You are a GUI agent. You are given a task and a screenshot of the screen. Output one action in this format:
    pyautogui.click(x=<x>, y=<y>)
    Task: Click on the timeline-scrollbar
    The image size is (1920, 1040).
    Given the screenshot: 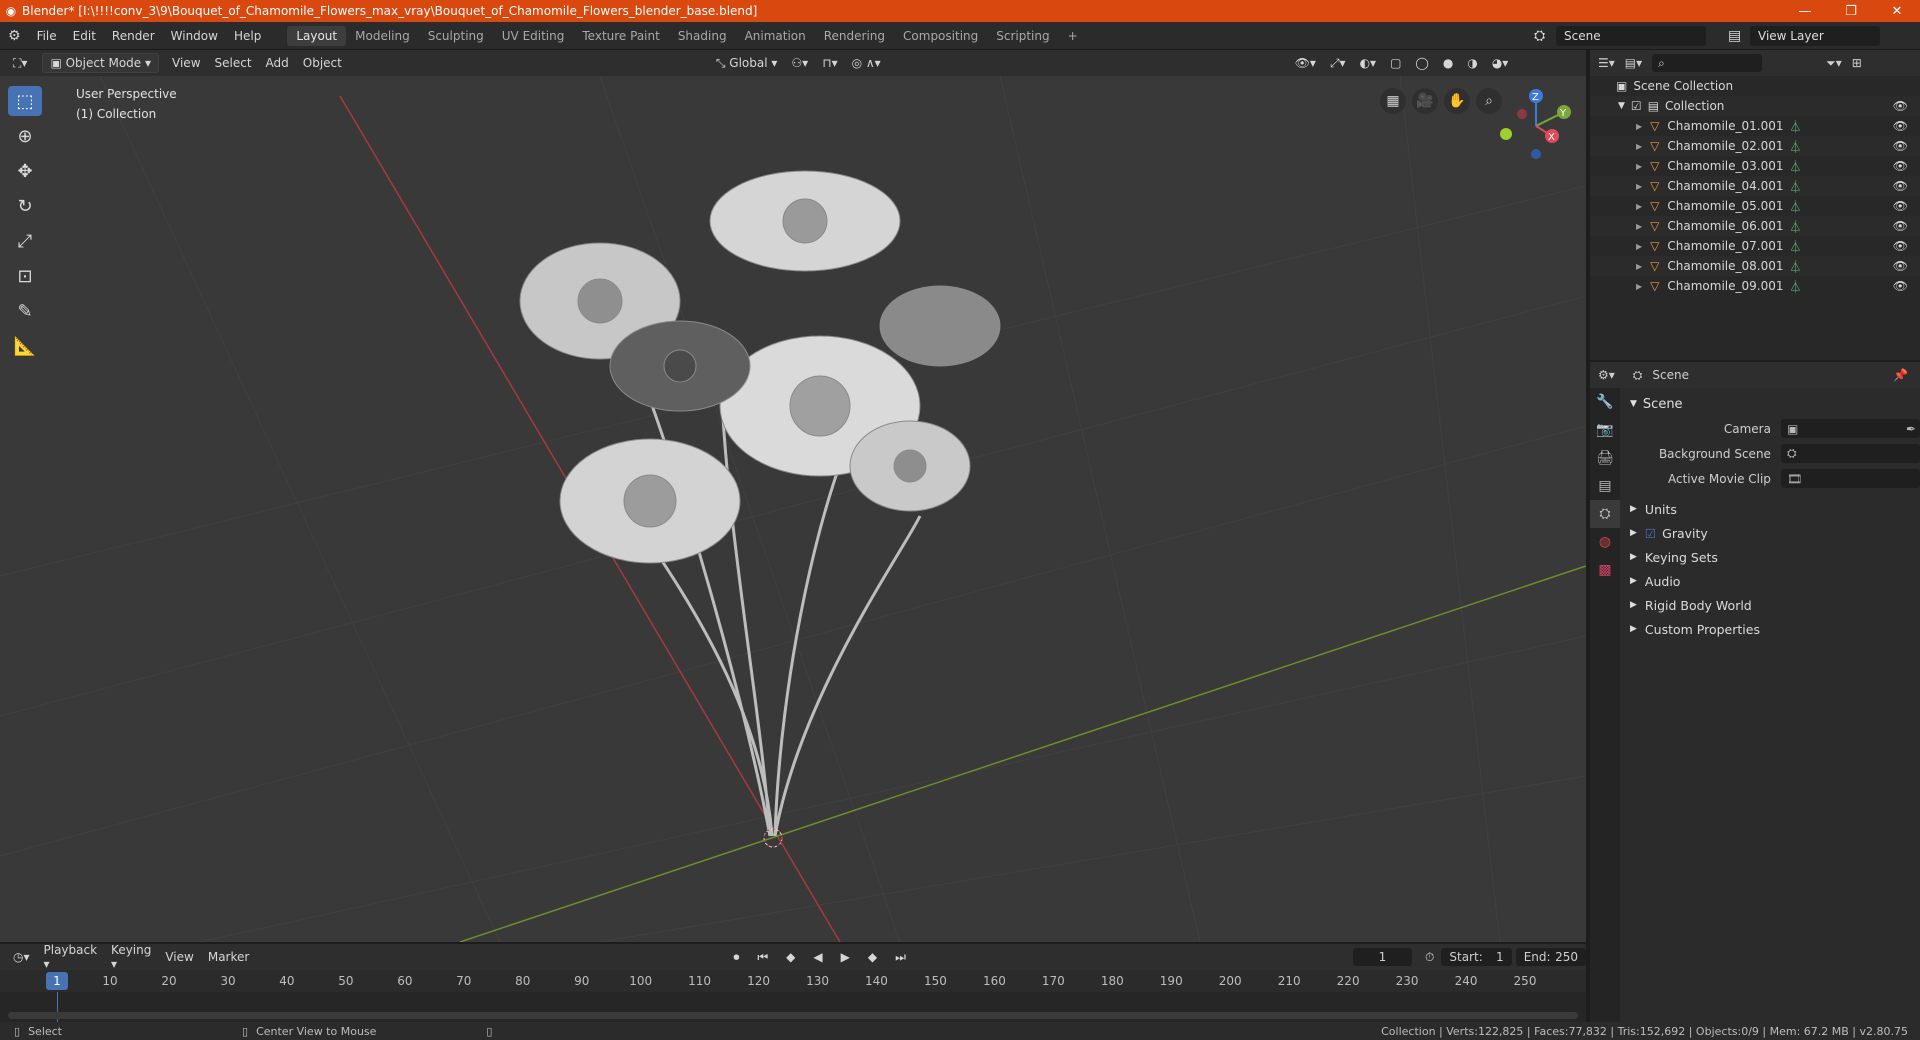 What is the action you would take?
    pyautogui.click(x=793, y=1015)
    